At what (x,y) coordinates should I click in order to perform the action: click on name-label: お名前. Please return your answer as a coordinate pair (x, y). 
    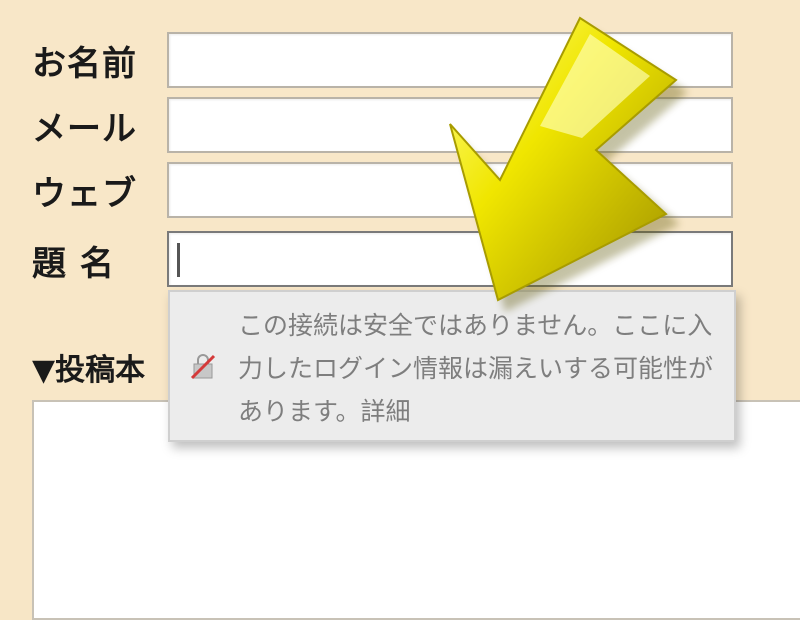
    Looking at the image, I should click on (84, 64).